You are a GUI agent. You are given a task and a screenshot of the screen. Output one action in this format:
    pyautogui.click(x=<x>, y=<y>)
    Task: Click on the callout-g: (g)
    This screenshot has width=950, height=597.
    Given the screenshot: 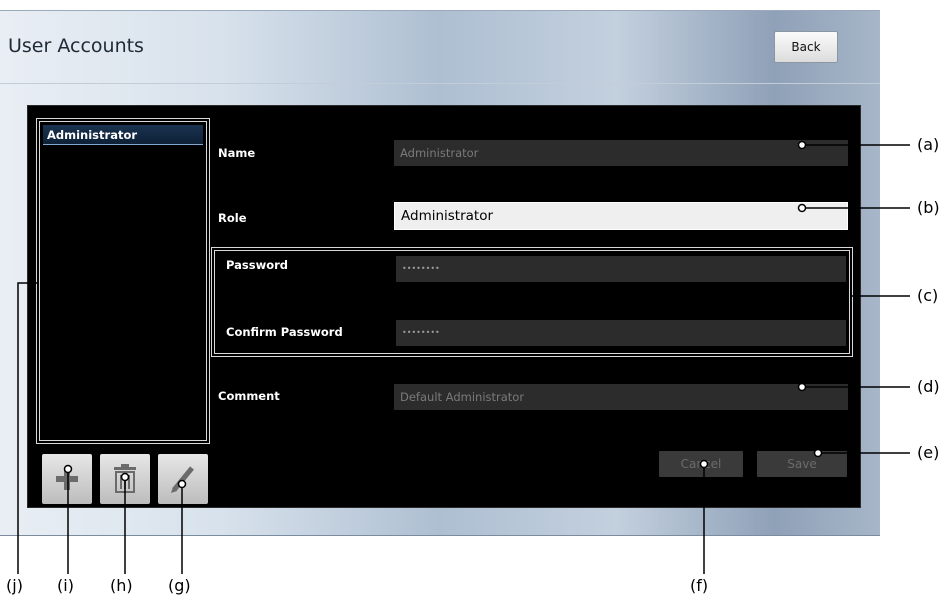 What is the action you would take?
    pyautogui.click(x=179, y=585)
    